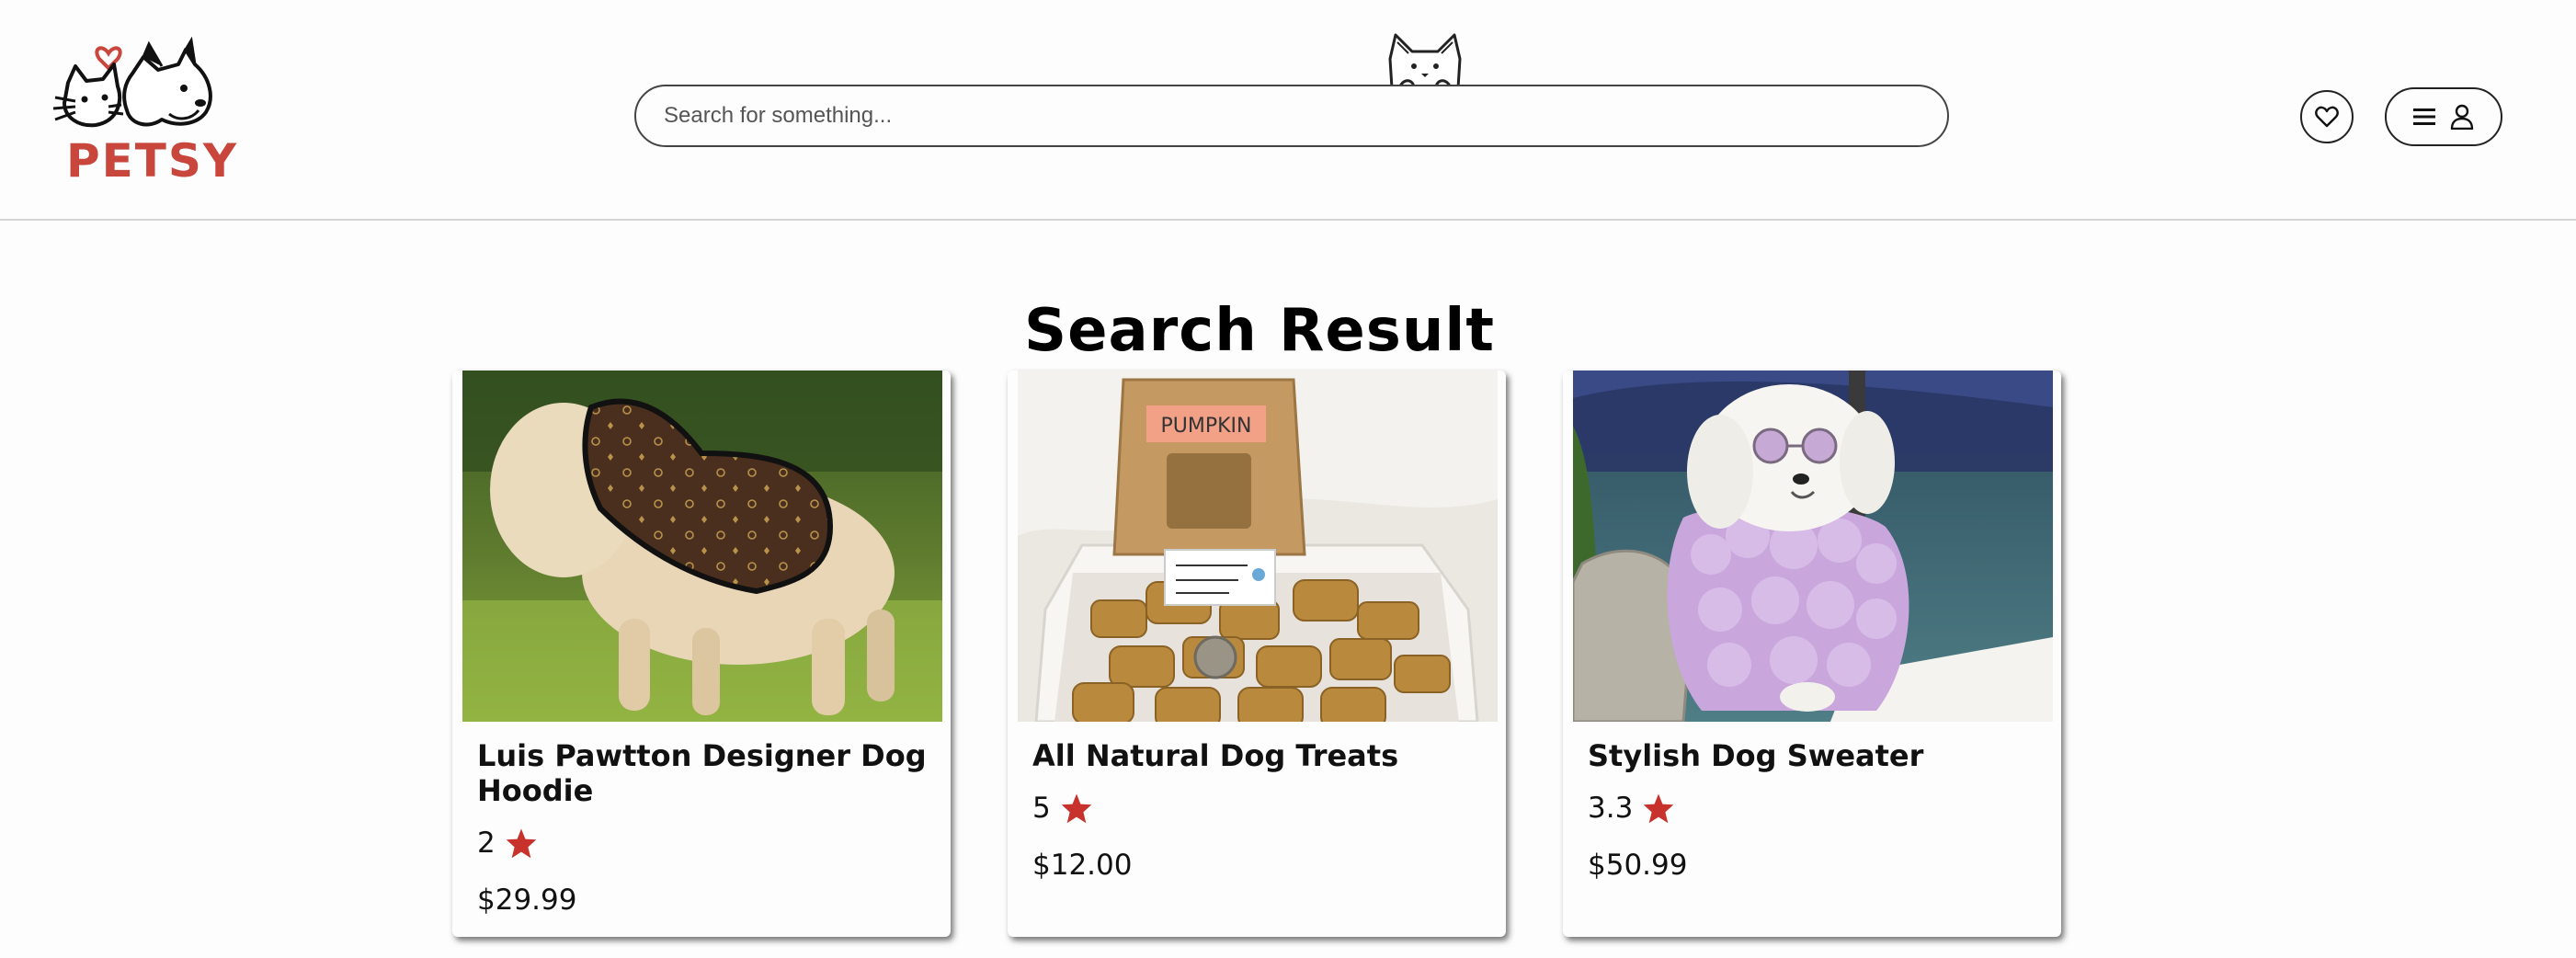 Image resolution: width=2576 pixels, height=958 pixels. I want to click on search-bar, so click(1291, 116).